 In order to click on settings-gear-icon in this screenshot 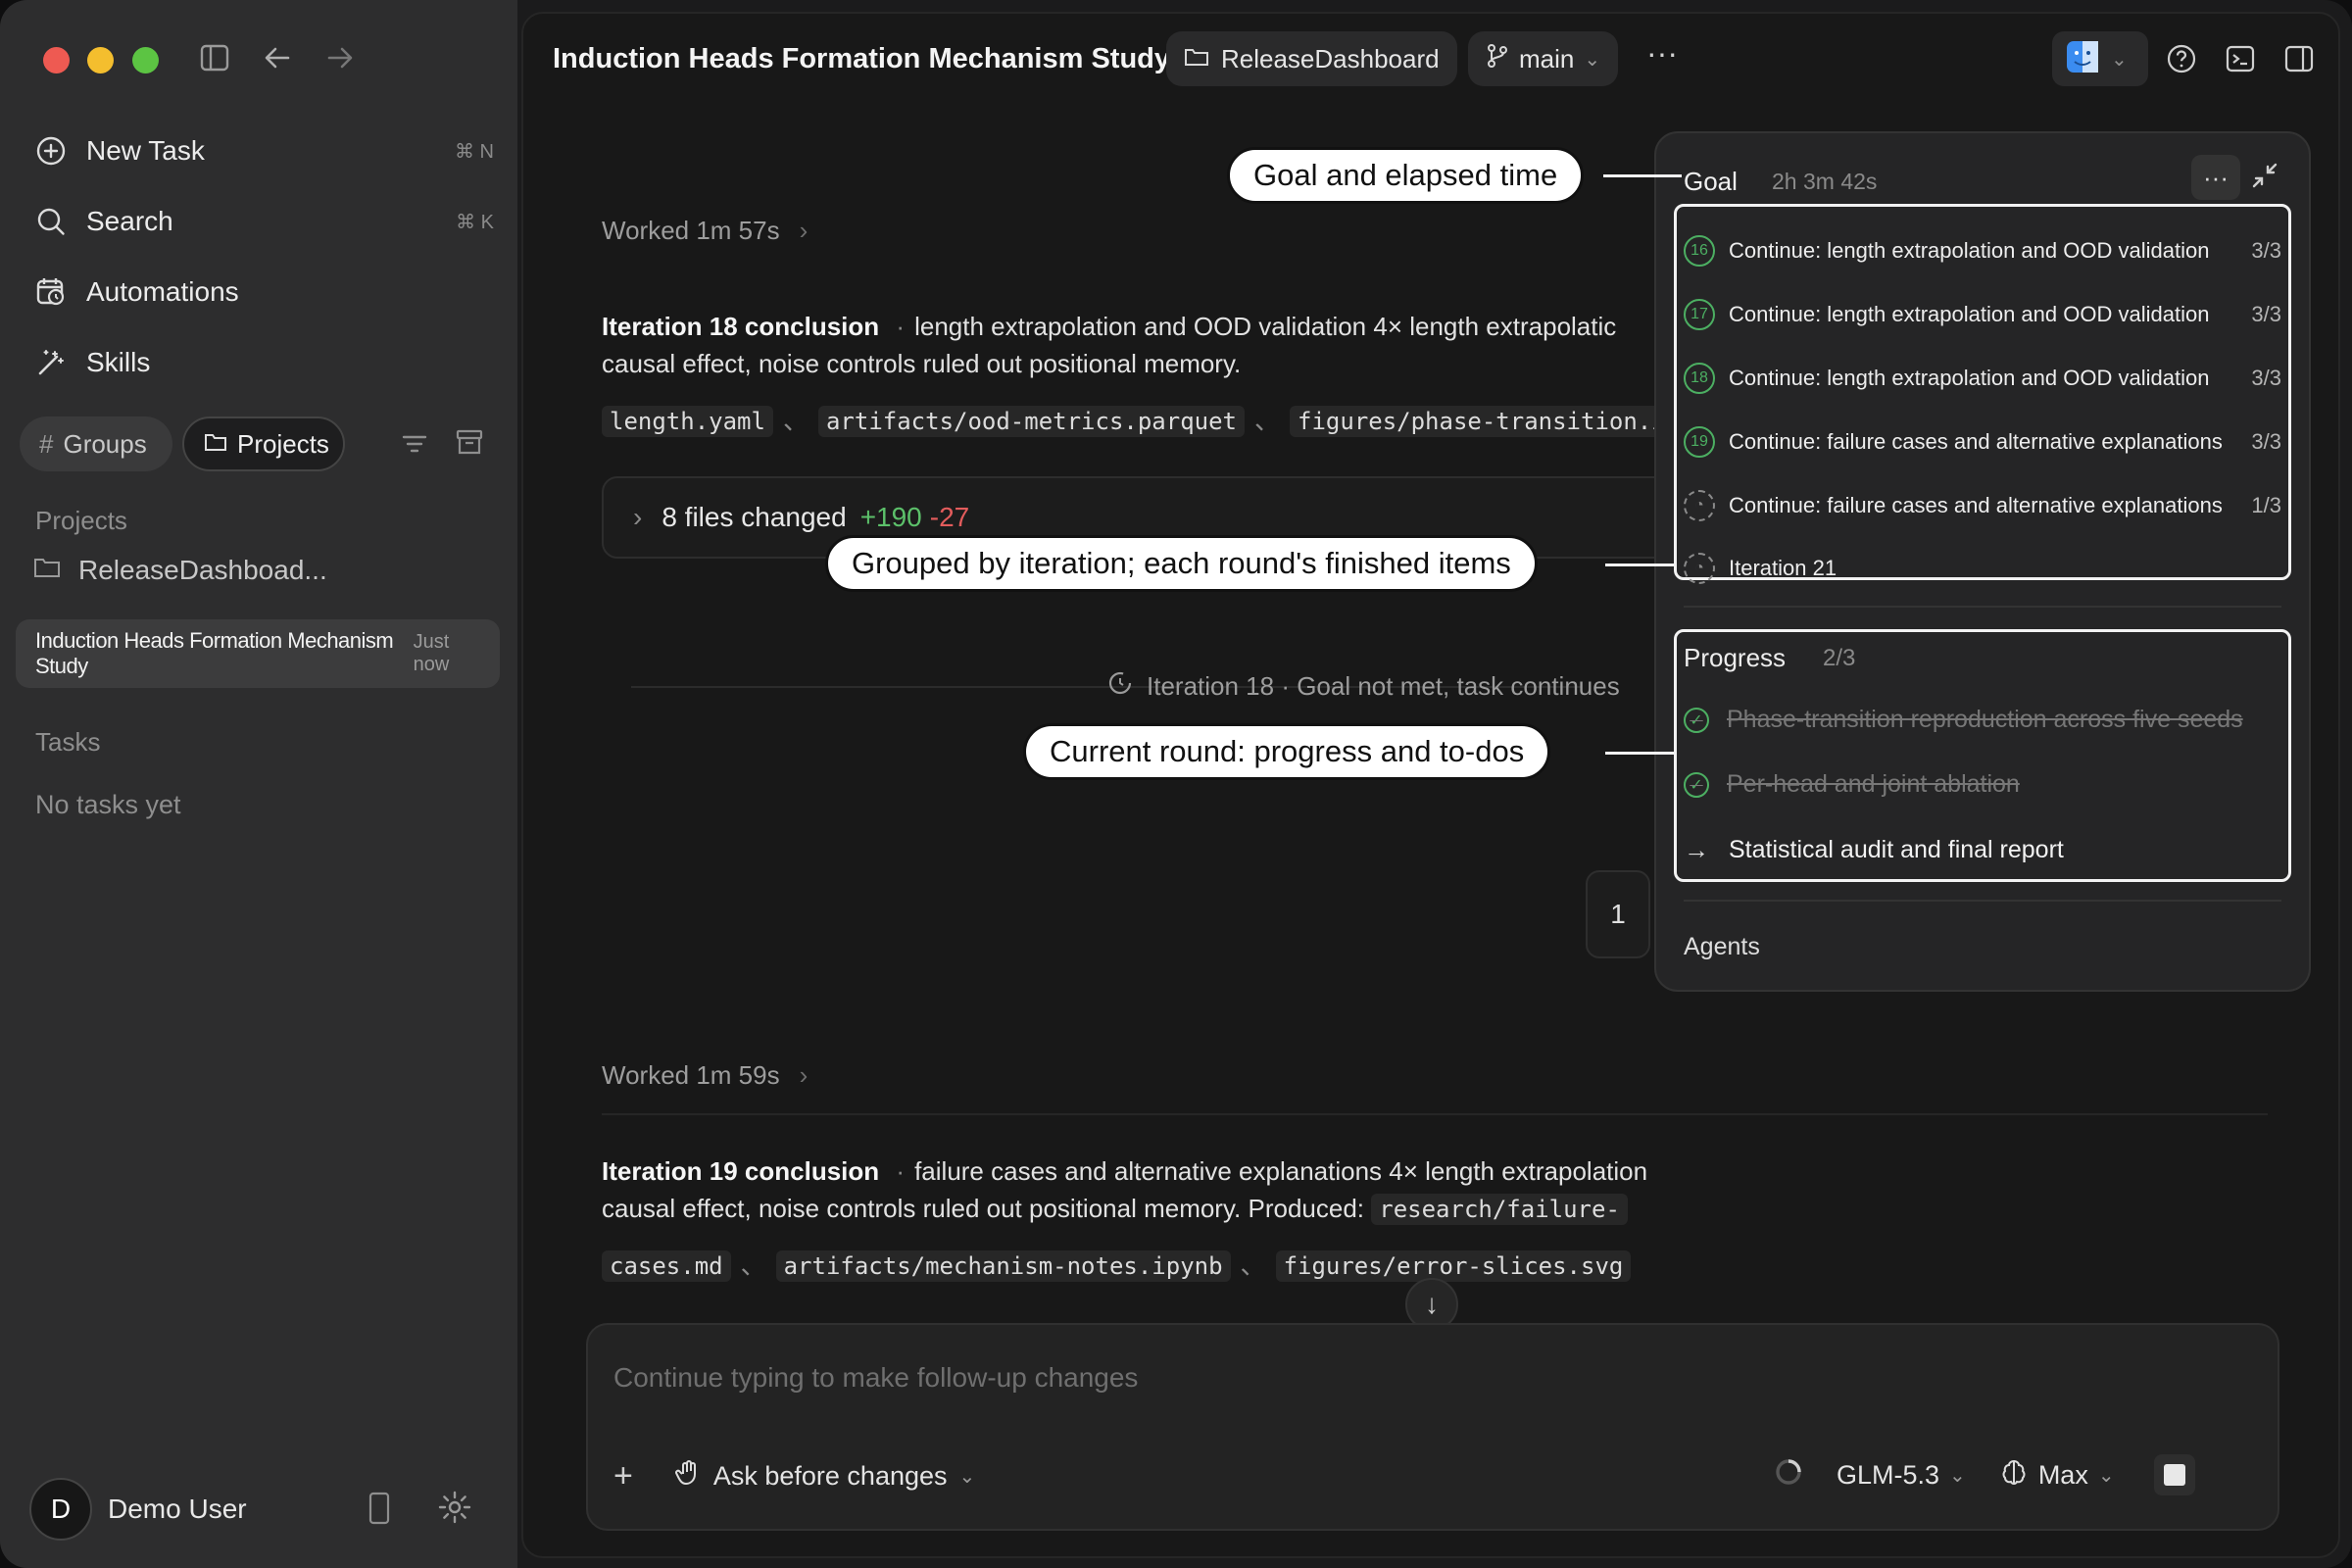, I will do `click(454, 1510)`.